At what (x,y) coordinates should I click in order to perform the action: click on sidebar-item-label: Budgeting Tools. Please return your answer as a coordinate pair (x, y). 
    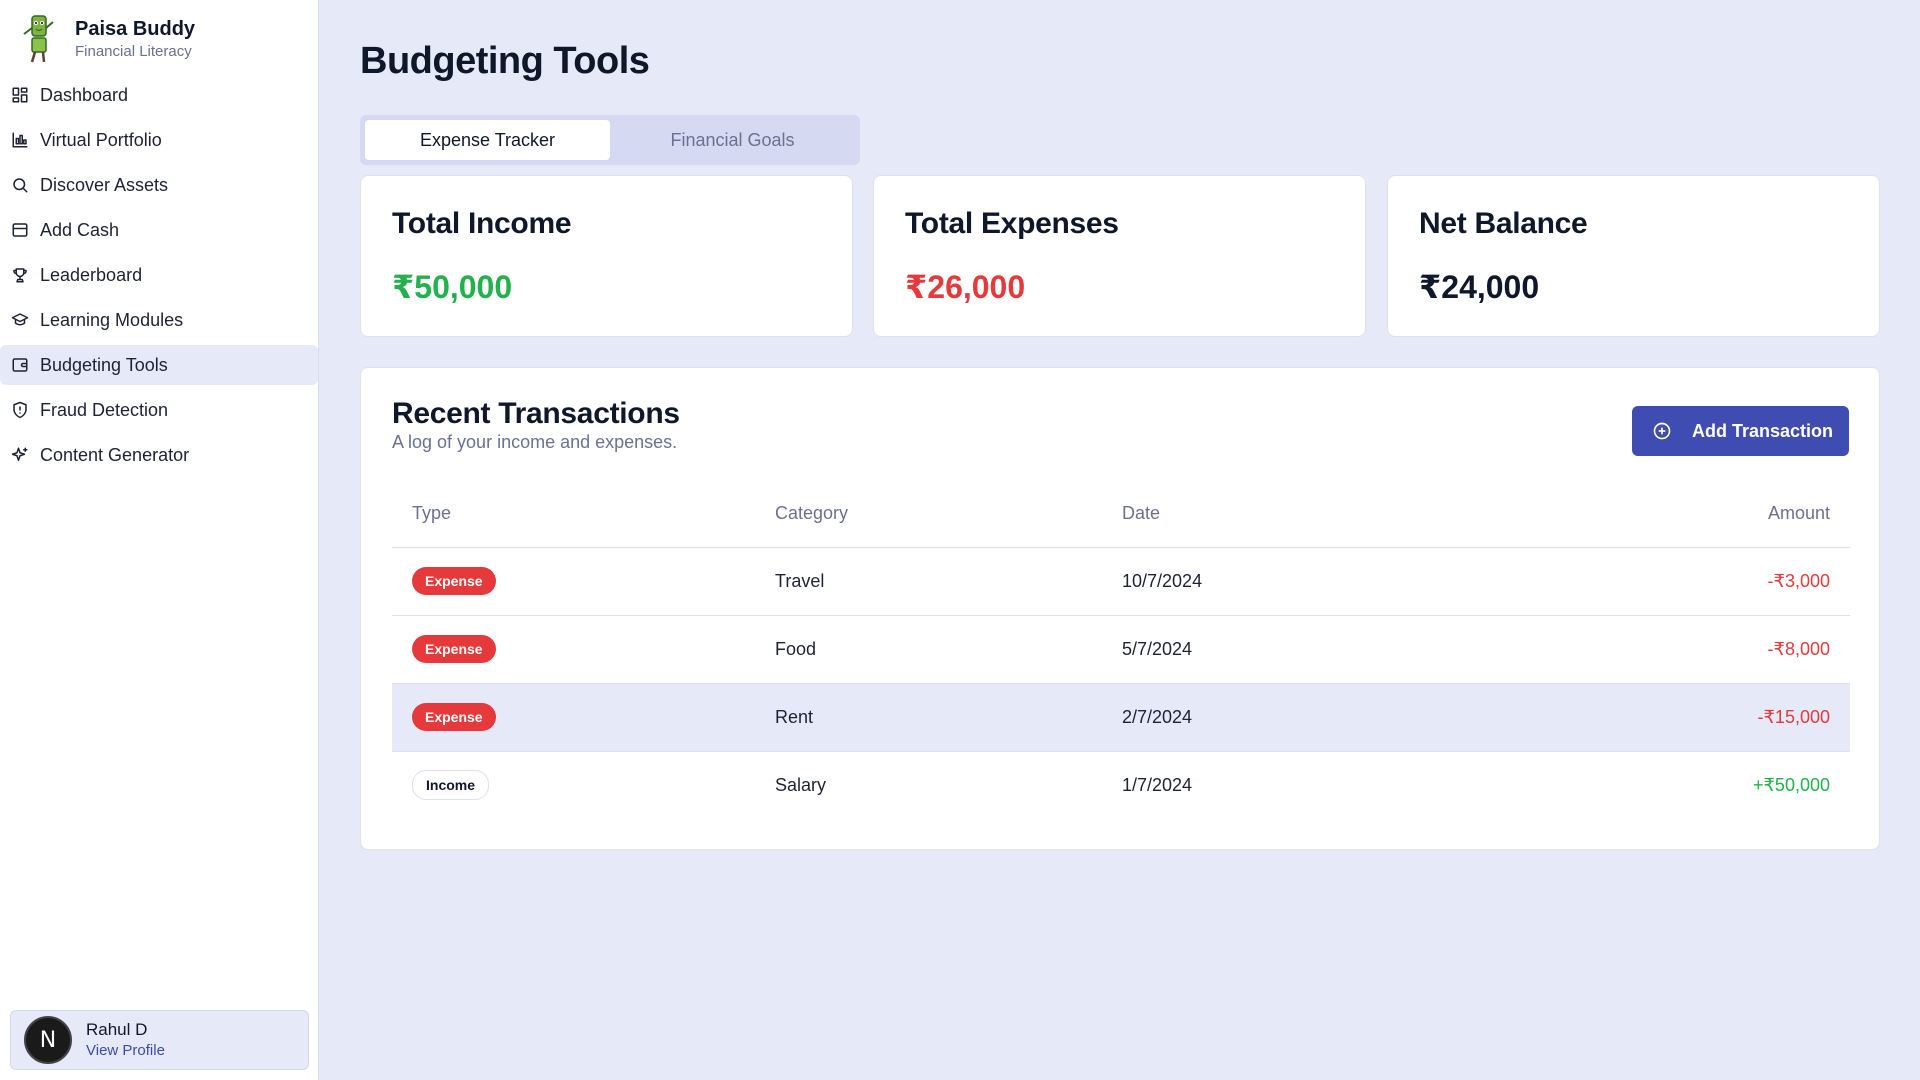
    Looking at the image, I should click on (104, 364).